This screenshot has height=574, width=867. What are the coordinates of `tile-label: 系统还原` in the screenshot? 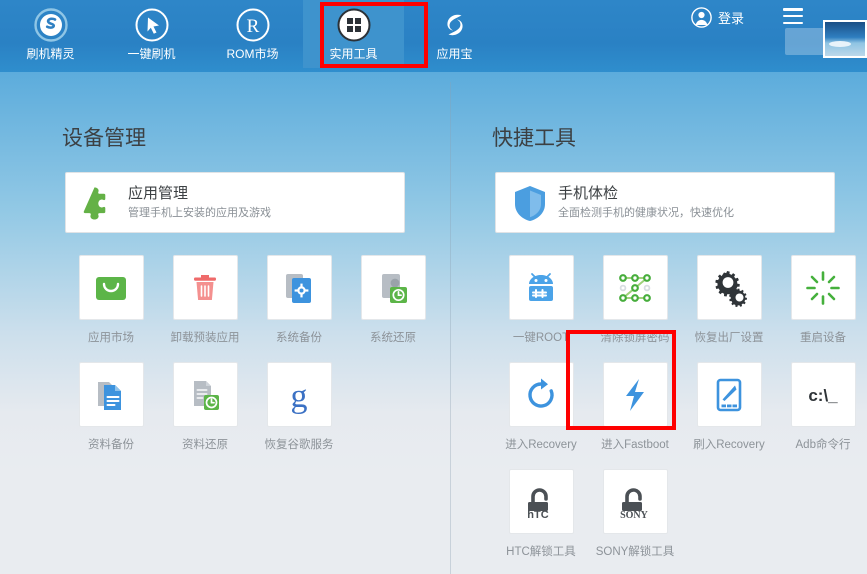 It's located at (393, 338).